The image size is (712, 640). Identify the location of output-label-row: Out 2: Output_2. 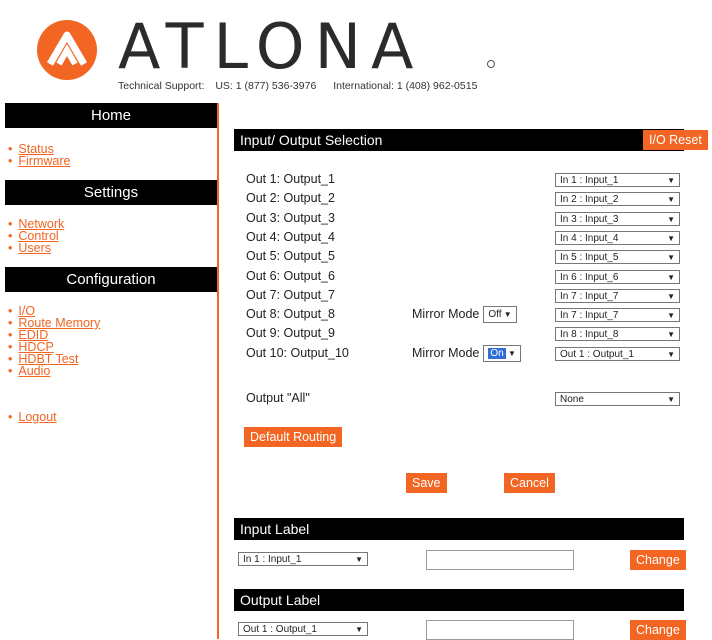
(290, 198).